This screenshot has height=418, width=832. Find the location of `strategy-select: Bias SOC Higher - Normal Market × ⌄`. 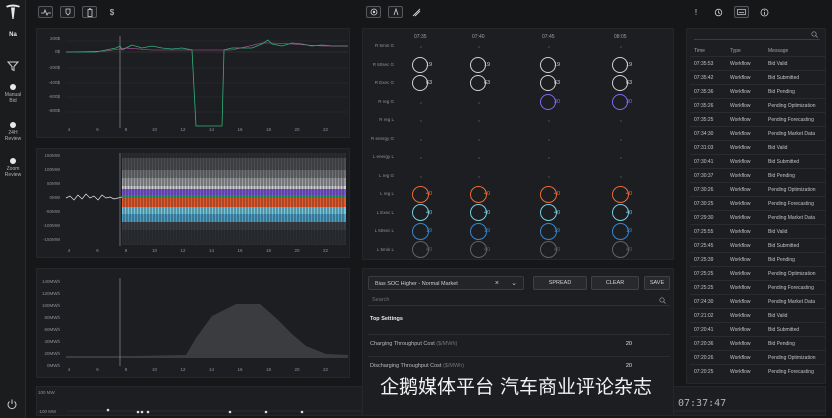

strategy-select: Bias SOC Higher - Normal Market × ⌄ is located at coordinates (446, 283).